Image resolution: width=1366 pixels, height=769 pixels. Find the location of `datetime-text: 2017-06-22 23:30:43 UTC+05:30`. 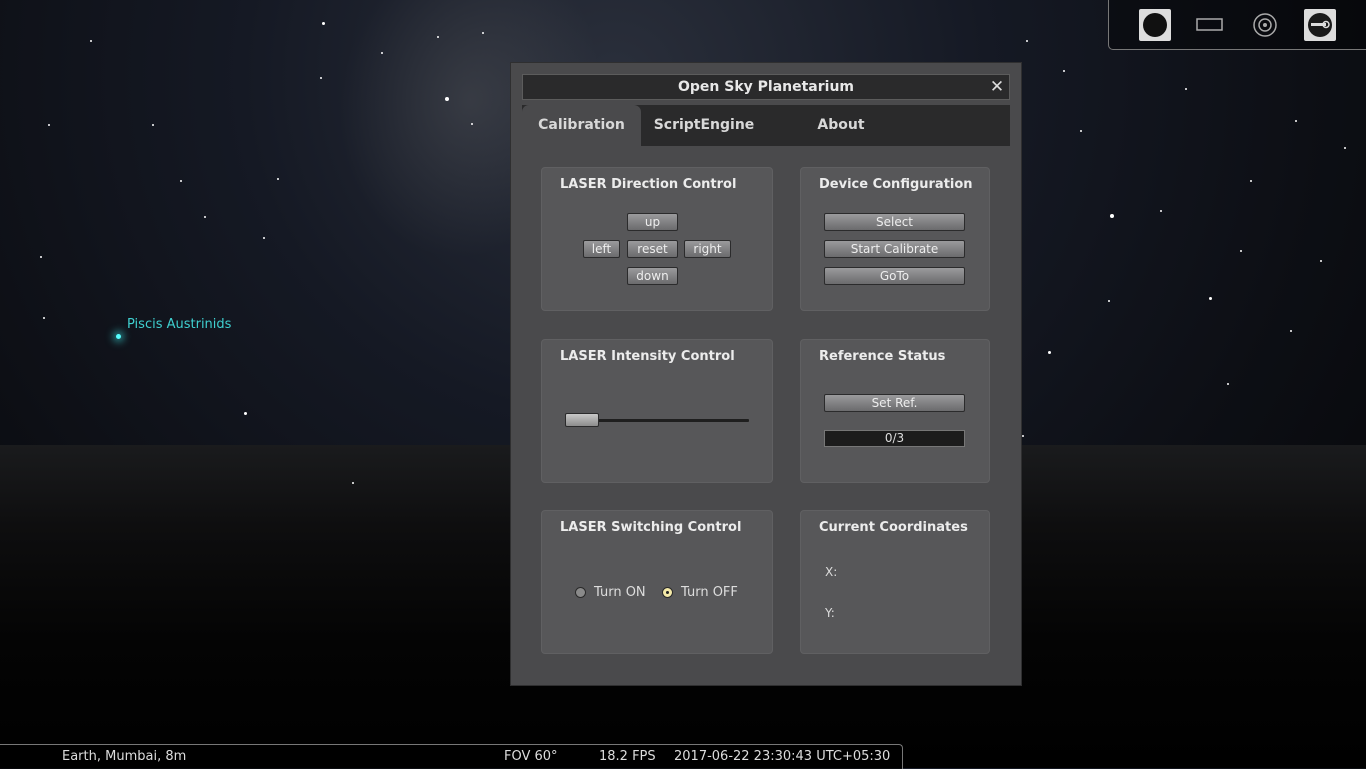

datetime-text: 2017-06-22 23:30:43 UTC+05:30 is located at coordinates (782, 756).